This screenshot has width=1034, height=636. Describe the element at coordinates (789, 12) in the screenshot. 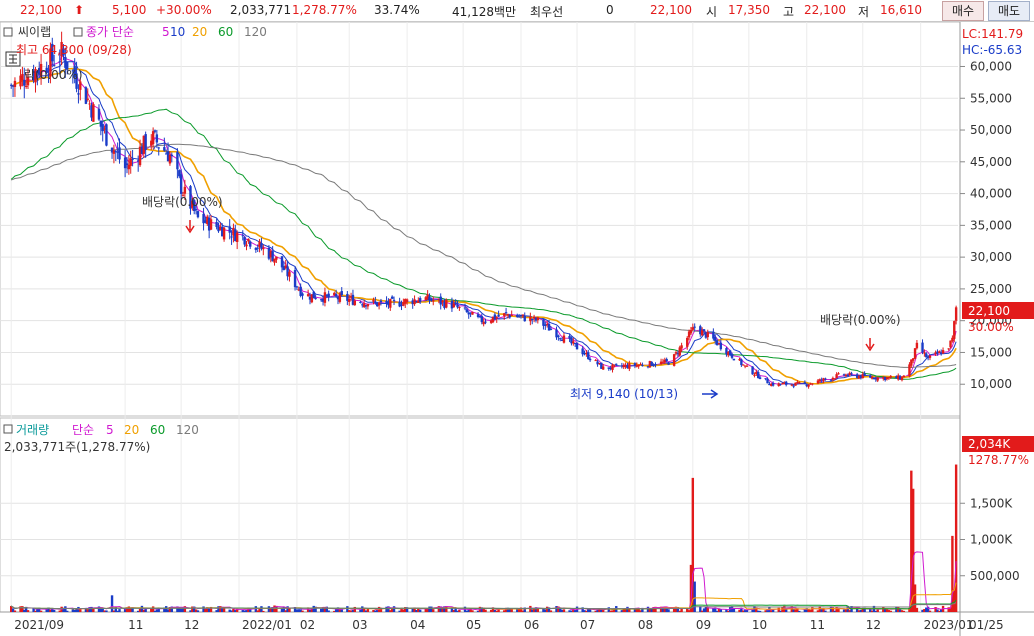

I see `high-label: 고` at that location.